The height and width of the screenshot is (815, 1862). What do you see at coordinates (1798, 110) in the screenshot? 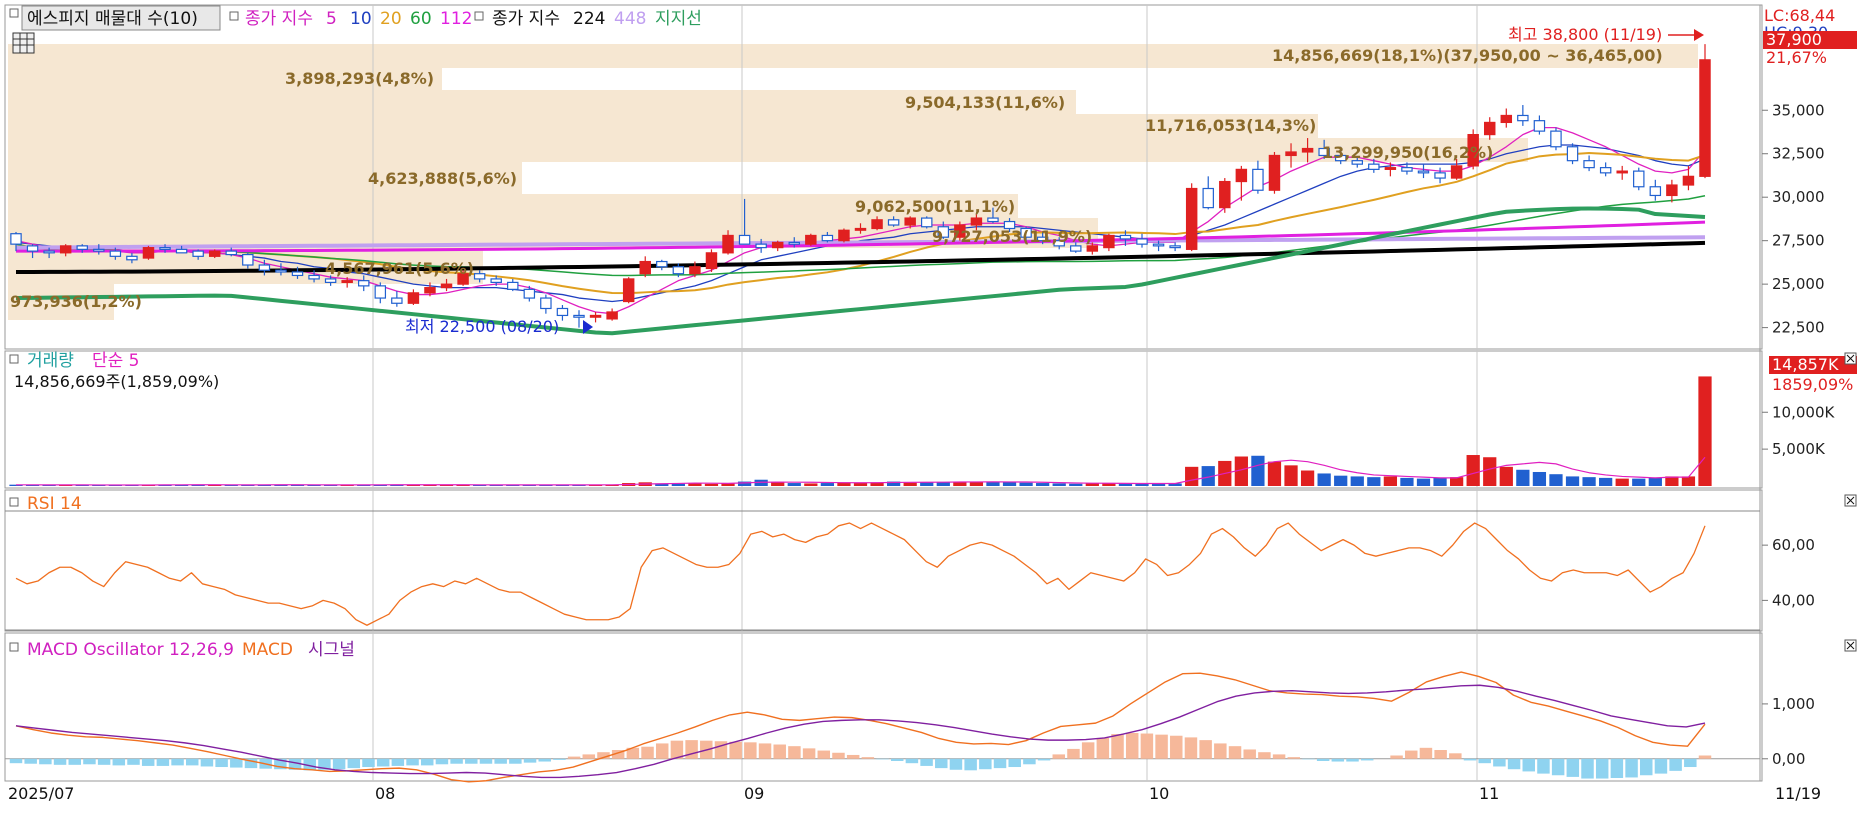
I see `price-tick-label: 35,000` at bounding box center [1798, 110].